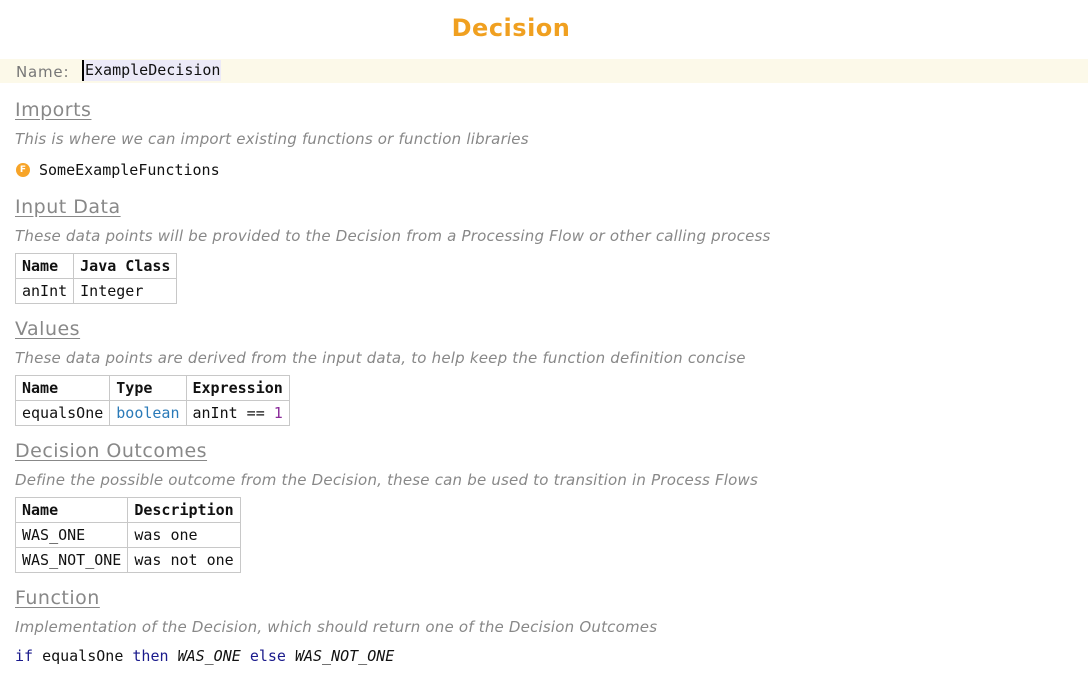  Describe the element at coordinates (237, 388) in the screenshot. I see `column-header-expression: Expression` at that location.